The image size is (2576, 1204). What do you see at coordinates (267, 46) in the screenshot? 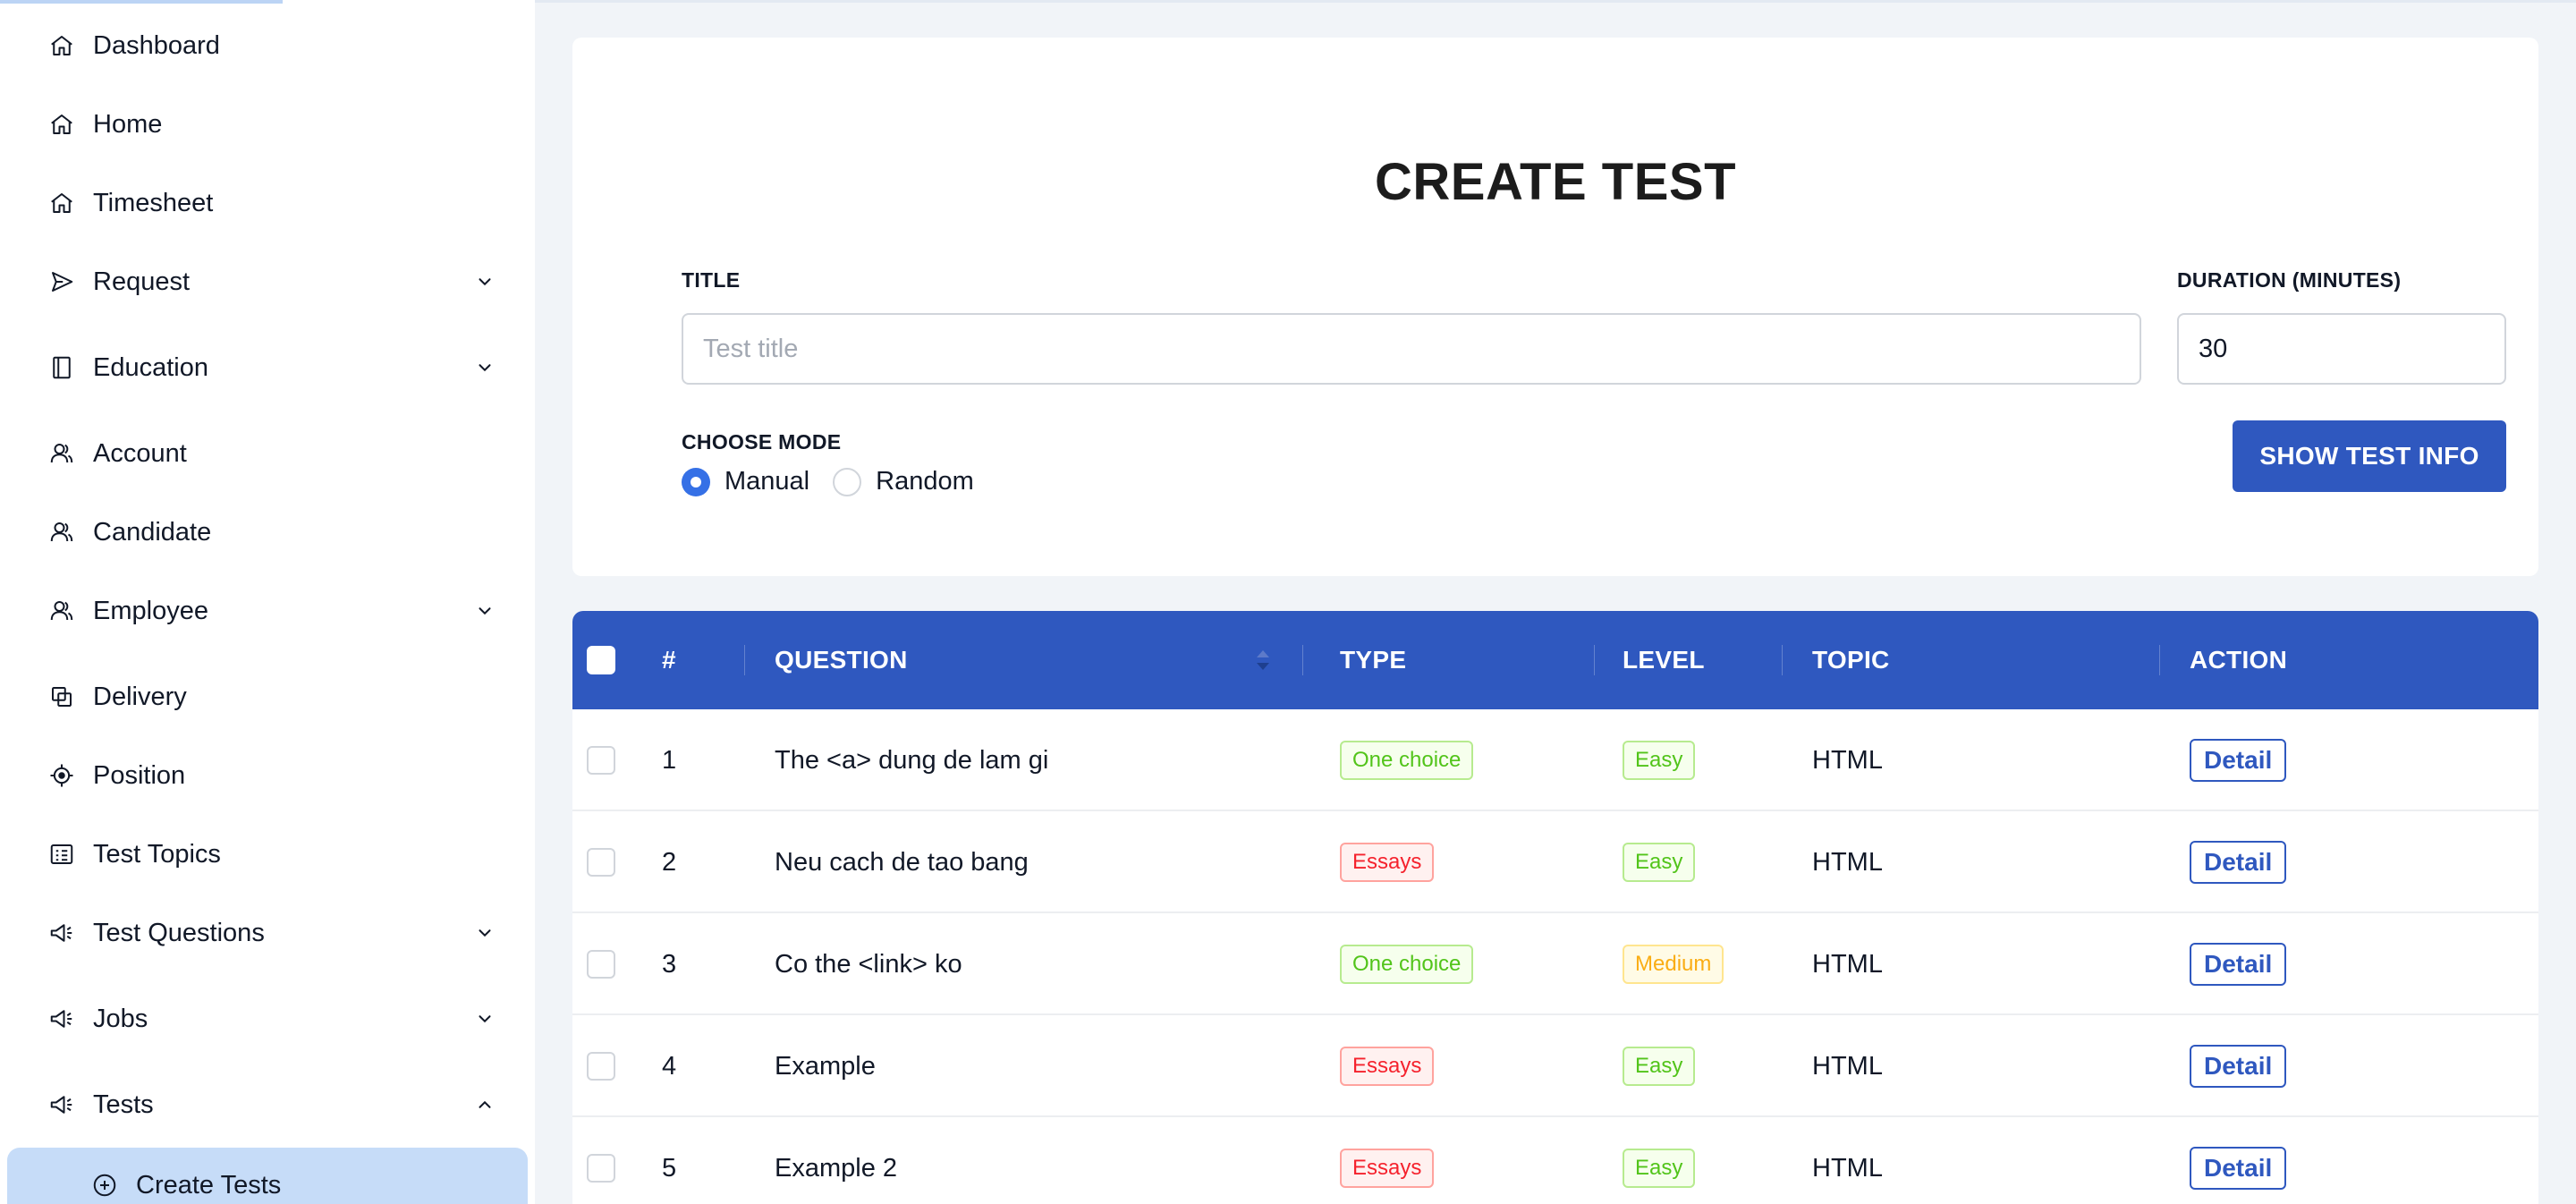
I see `sidebar-item-dashboard: Dashboard` at bounding box center [267, 46].